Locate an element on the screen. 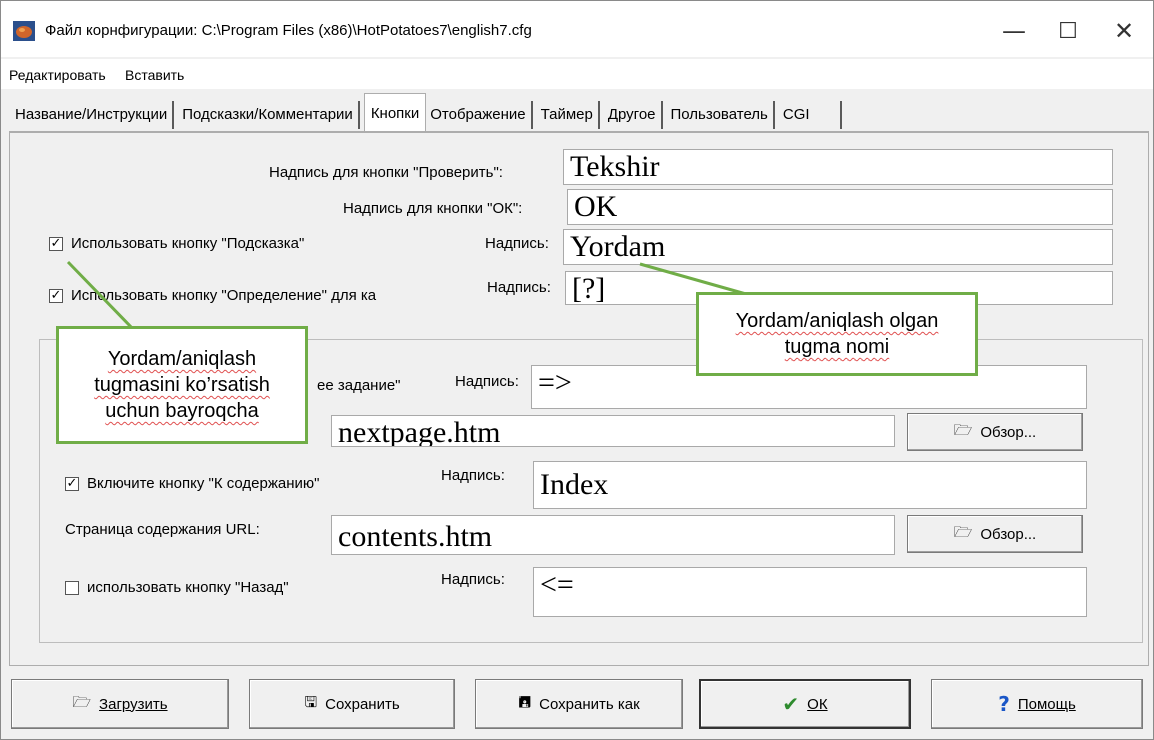  ok-button: ✔ ОК is located at coordinates (805, 704).